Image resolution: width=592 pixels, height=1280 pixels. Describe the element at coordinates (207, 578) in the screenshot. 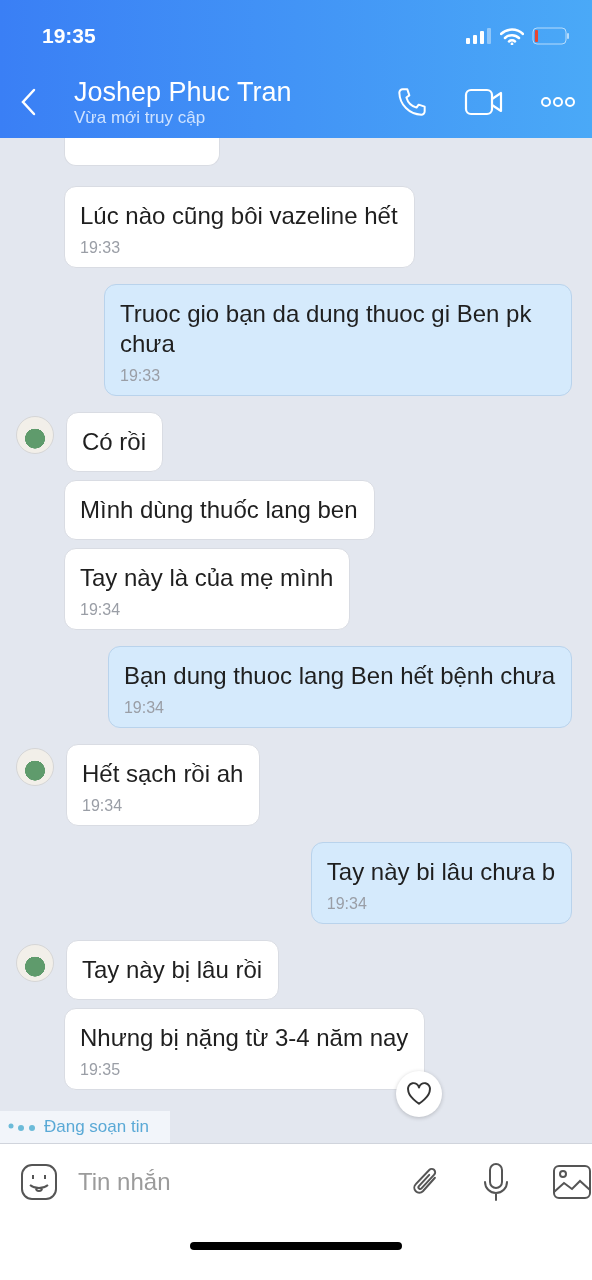

I see `message-text: Tay này là của mẹ mình` at that location.